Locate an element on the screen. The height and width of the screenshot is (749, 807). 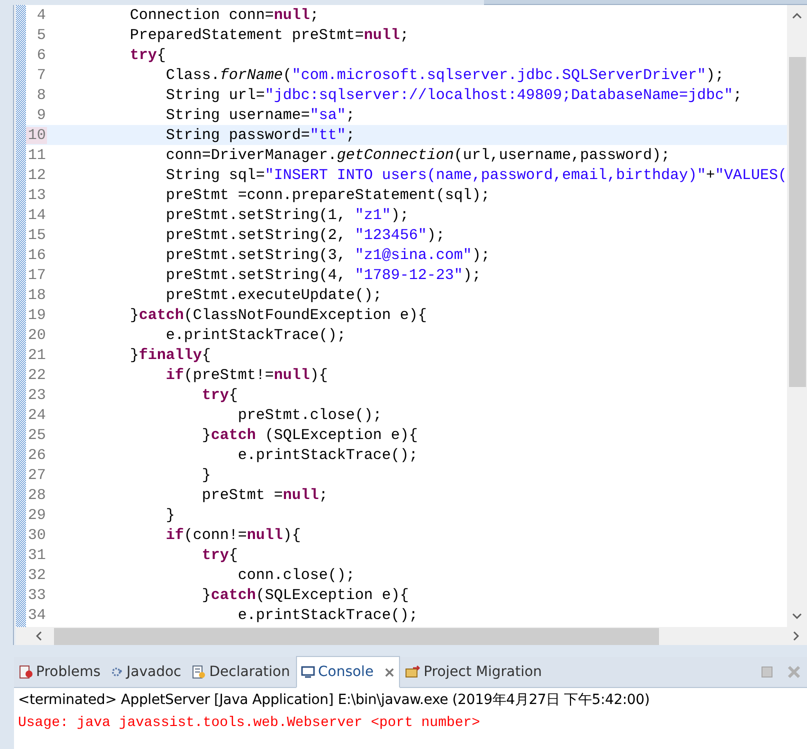
code-line: }catch(SQLException e){ is located at coordinates (304, 595).